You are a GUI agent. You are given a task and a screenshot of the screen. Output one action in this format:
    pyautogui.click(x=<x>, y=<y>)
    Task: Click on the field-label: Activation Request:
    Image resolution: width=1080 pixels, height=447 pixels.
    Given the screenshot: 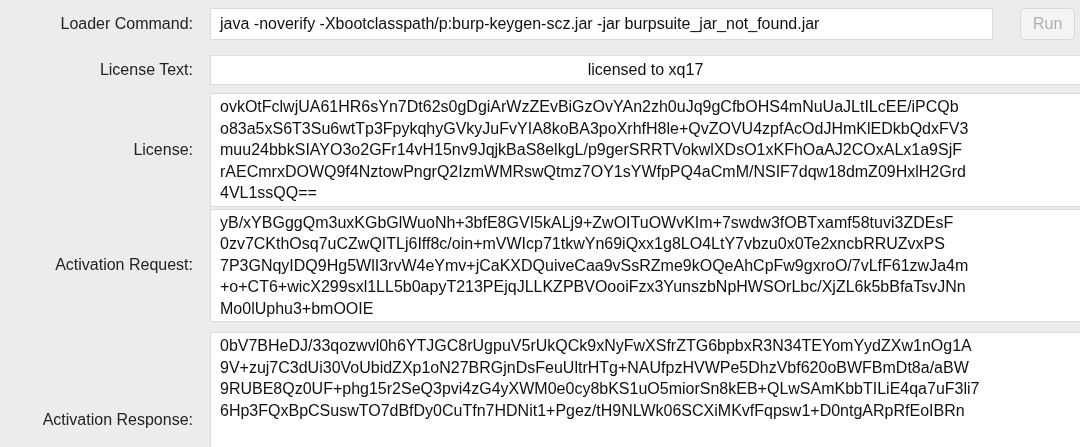 What is the action you would take?
    pyautogui.click(x=124, y=265)
    